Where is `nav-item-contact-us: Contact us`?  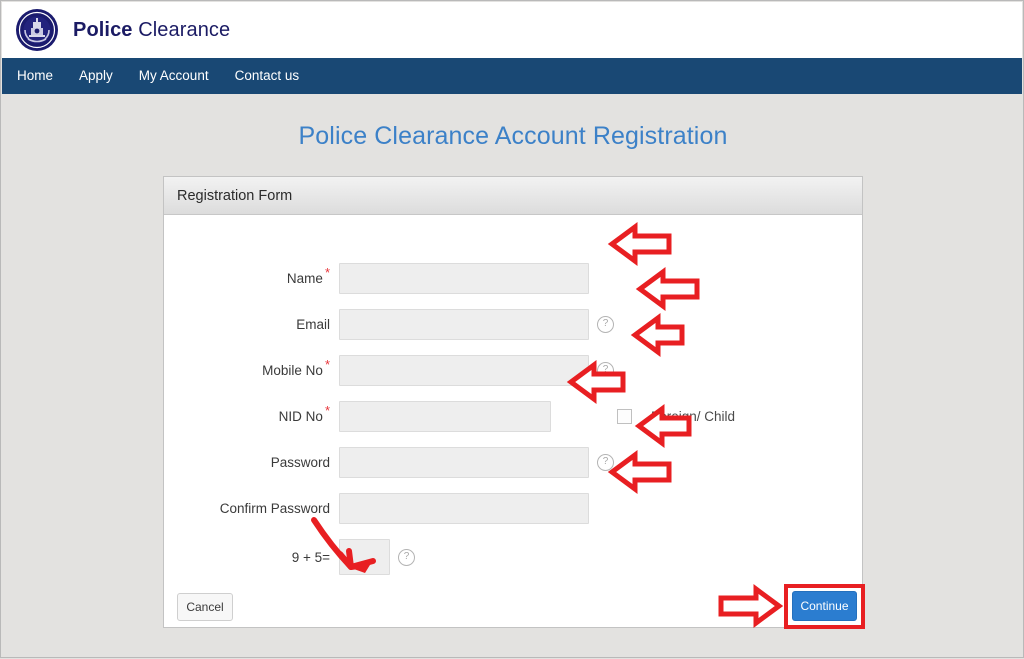
nav-item-contact-us: Contact us is located at coordinates (267, 76).